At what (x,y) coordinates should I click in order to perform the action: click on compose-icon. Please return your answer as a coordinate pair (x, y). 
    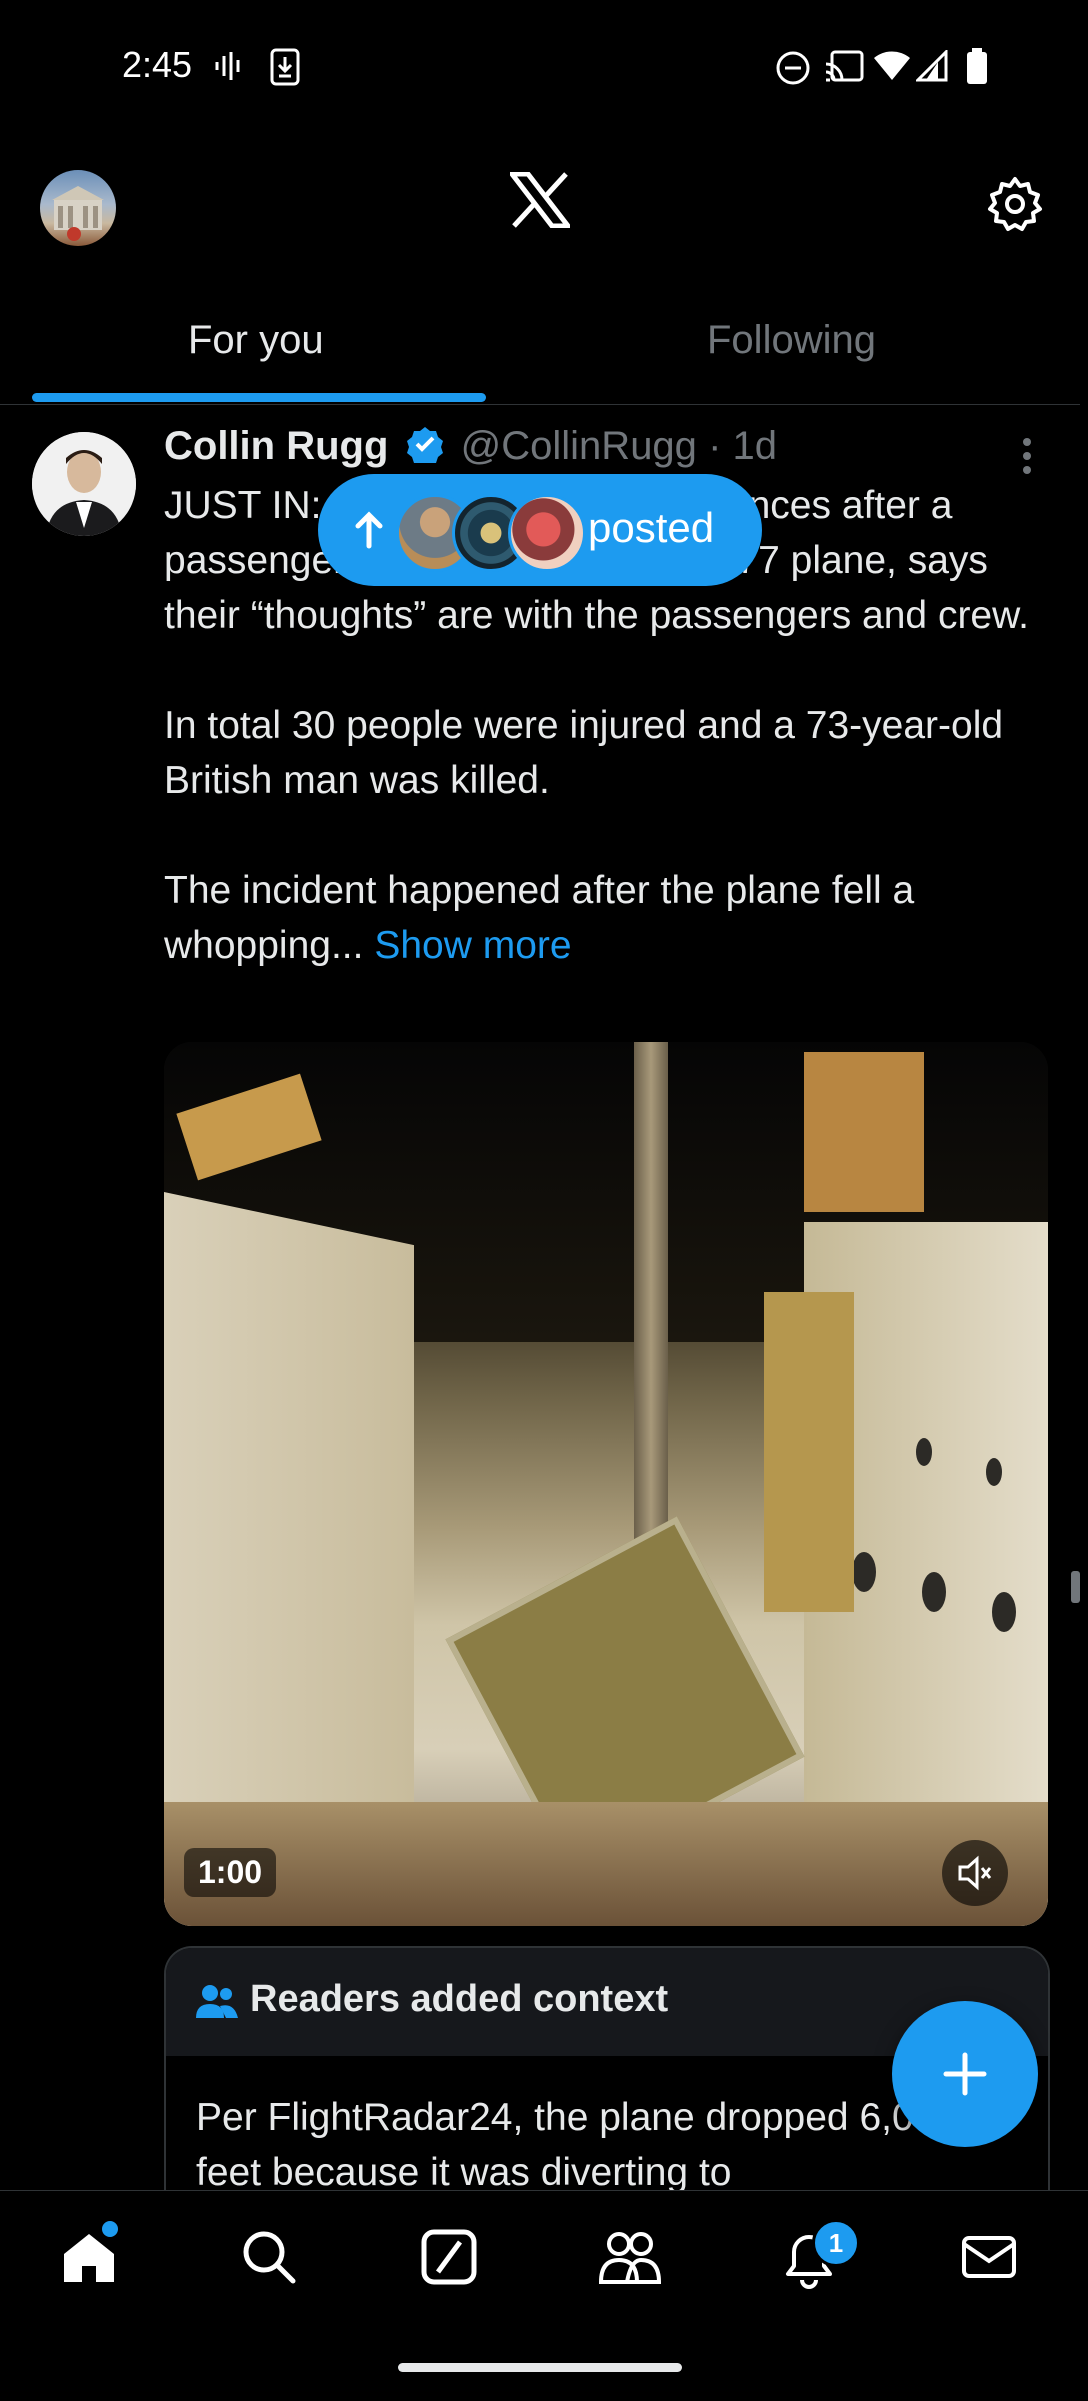
    Looking at the image, I should click on (965, 2074).